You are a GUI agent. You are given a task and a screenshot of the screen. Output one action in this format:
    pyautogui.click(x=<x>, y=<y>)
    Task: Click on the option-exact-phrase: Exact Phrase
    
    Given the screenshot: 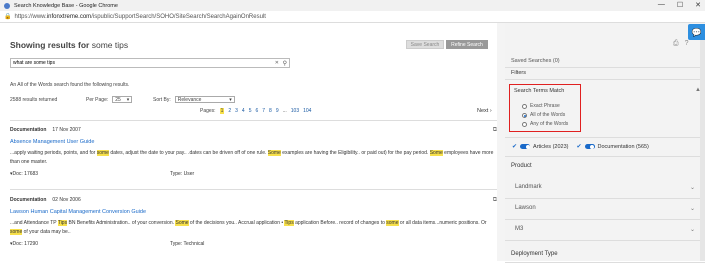 What is the action you would take?
    pyautogui.click(x=541, y=106)
    